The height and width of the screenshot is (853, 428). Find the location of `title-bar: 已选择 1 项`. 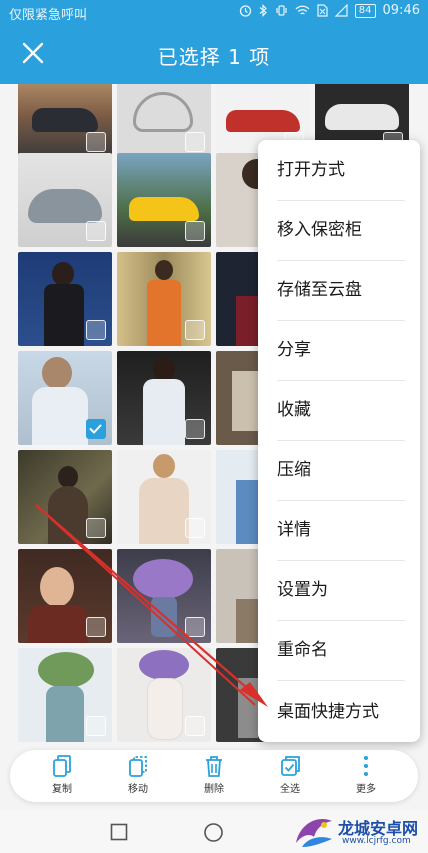

title-bar: 已选择 1 项 is located at coordinates (214, 54).